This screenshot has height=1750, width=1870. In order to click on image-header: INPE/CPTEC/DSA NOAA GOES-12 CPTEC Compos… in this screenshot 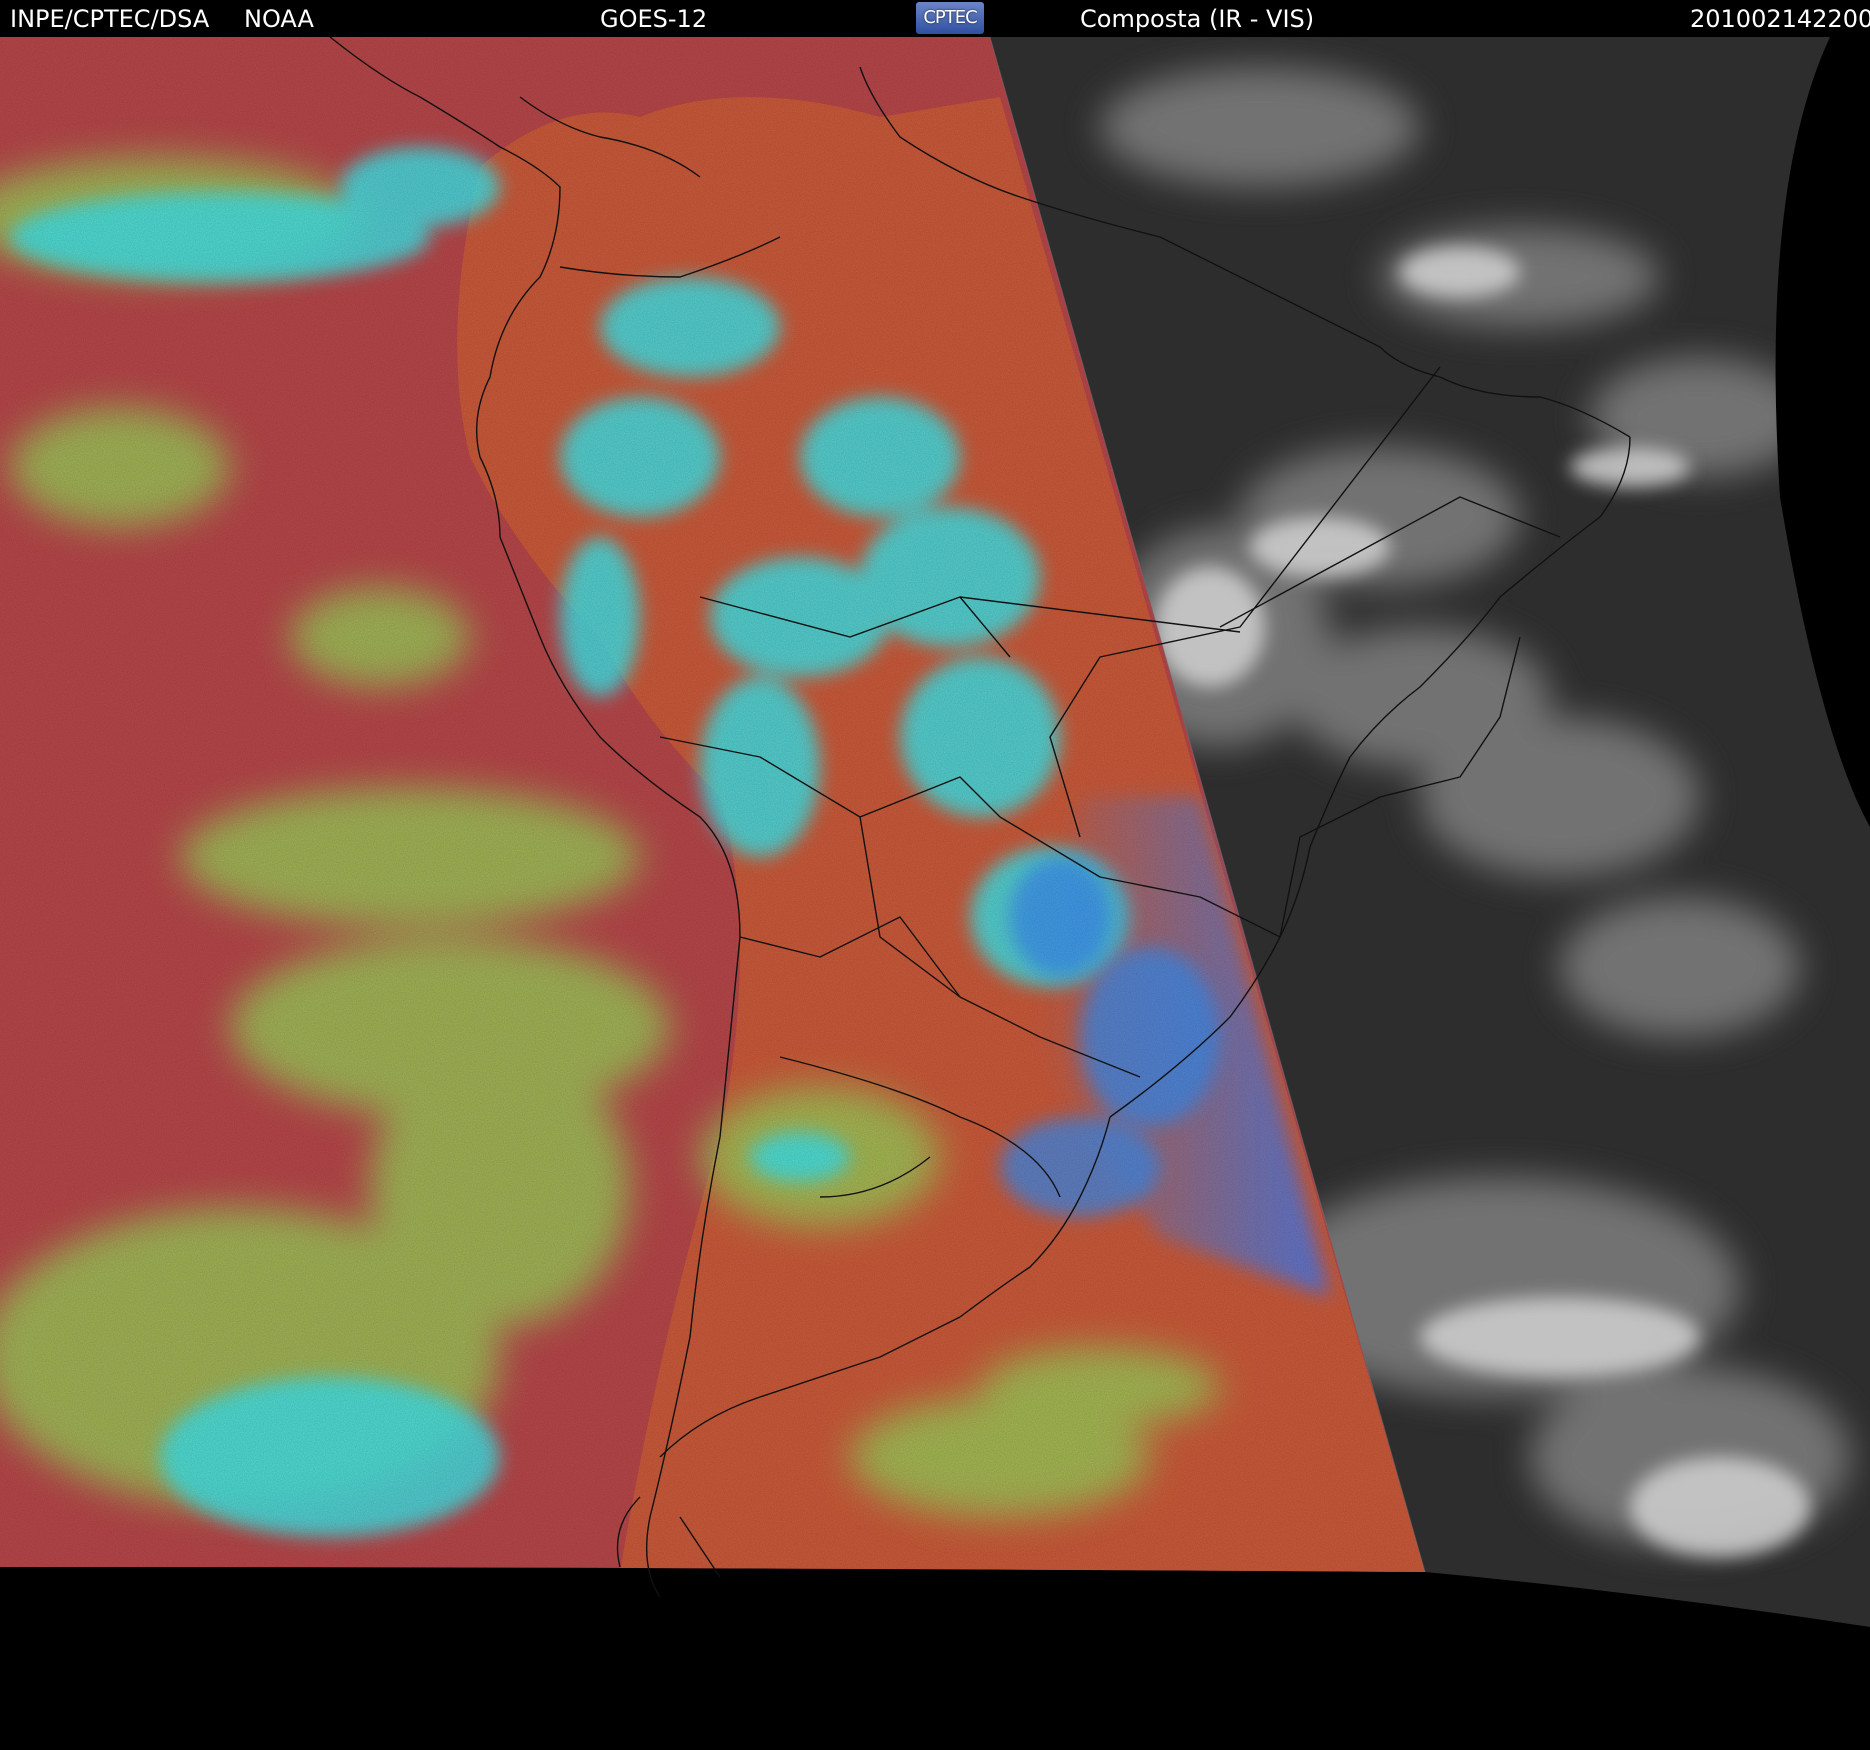, I will do `click(935, 18)`.